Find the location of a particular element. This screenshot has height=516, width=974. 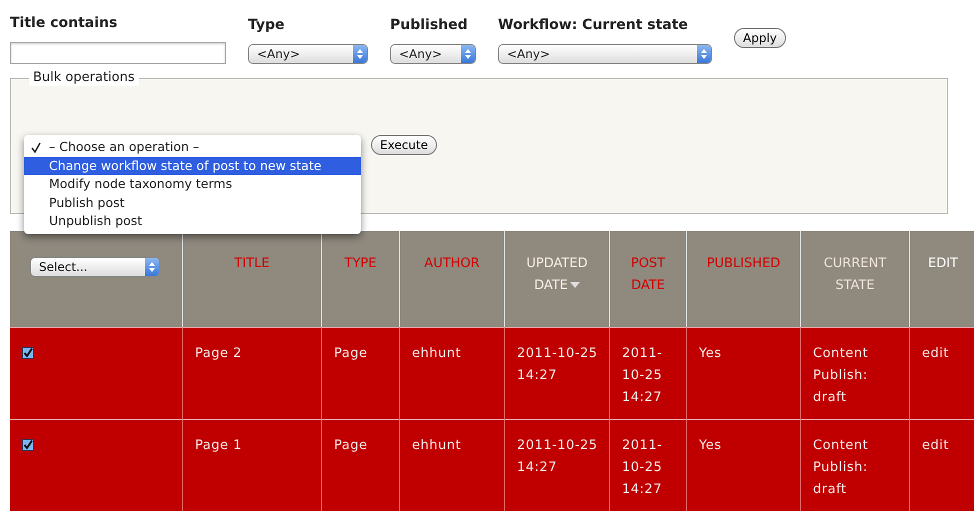

menu-option: – Choose an operation – is located at coordinates (192, 147).